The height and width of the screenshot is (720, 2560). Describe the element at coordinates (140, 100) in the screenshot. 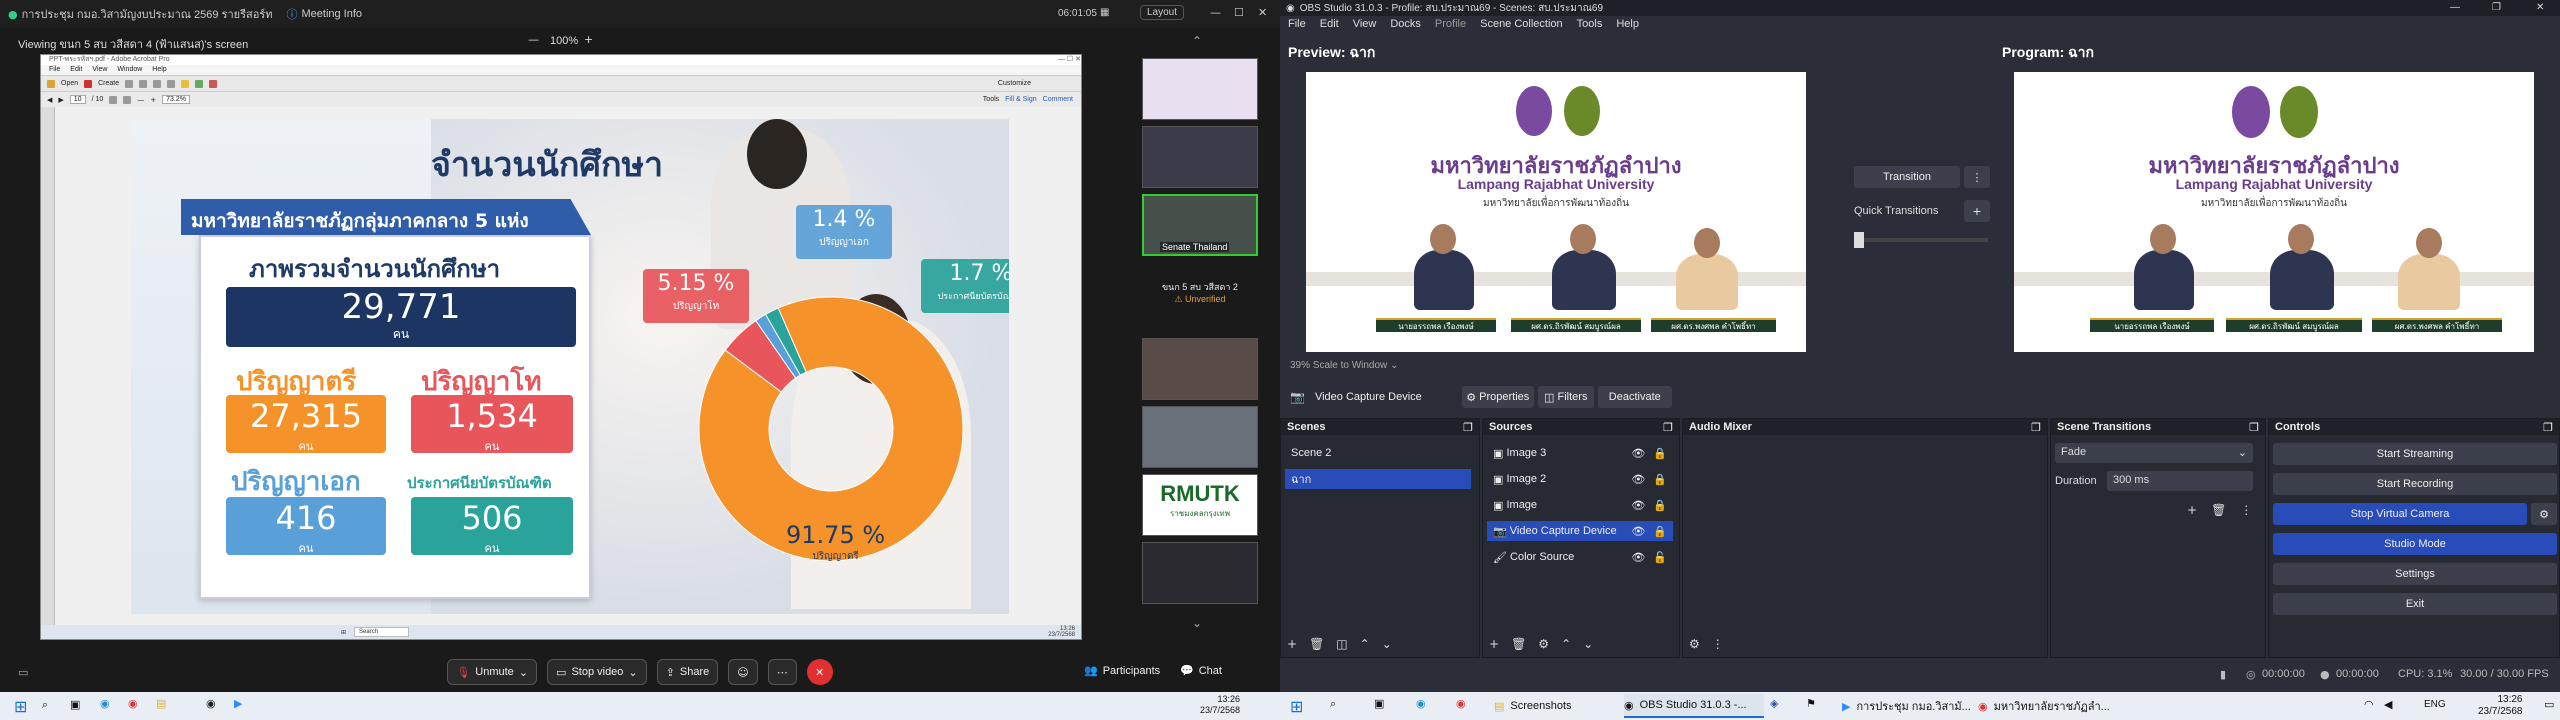

I see `zoom-out-pdf-icon: —` at that location.